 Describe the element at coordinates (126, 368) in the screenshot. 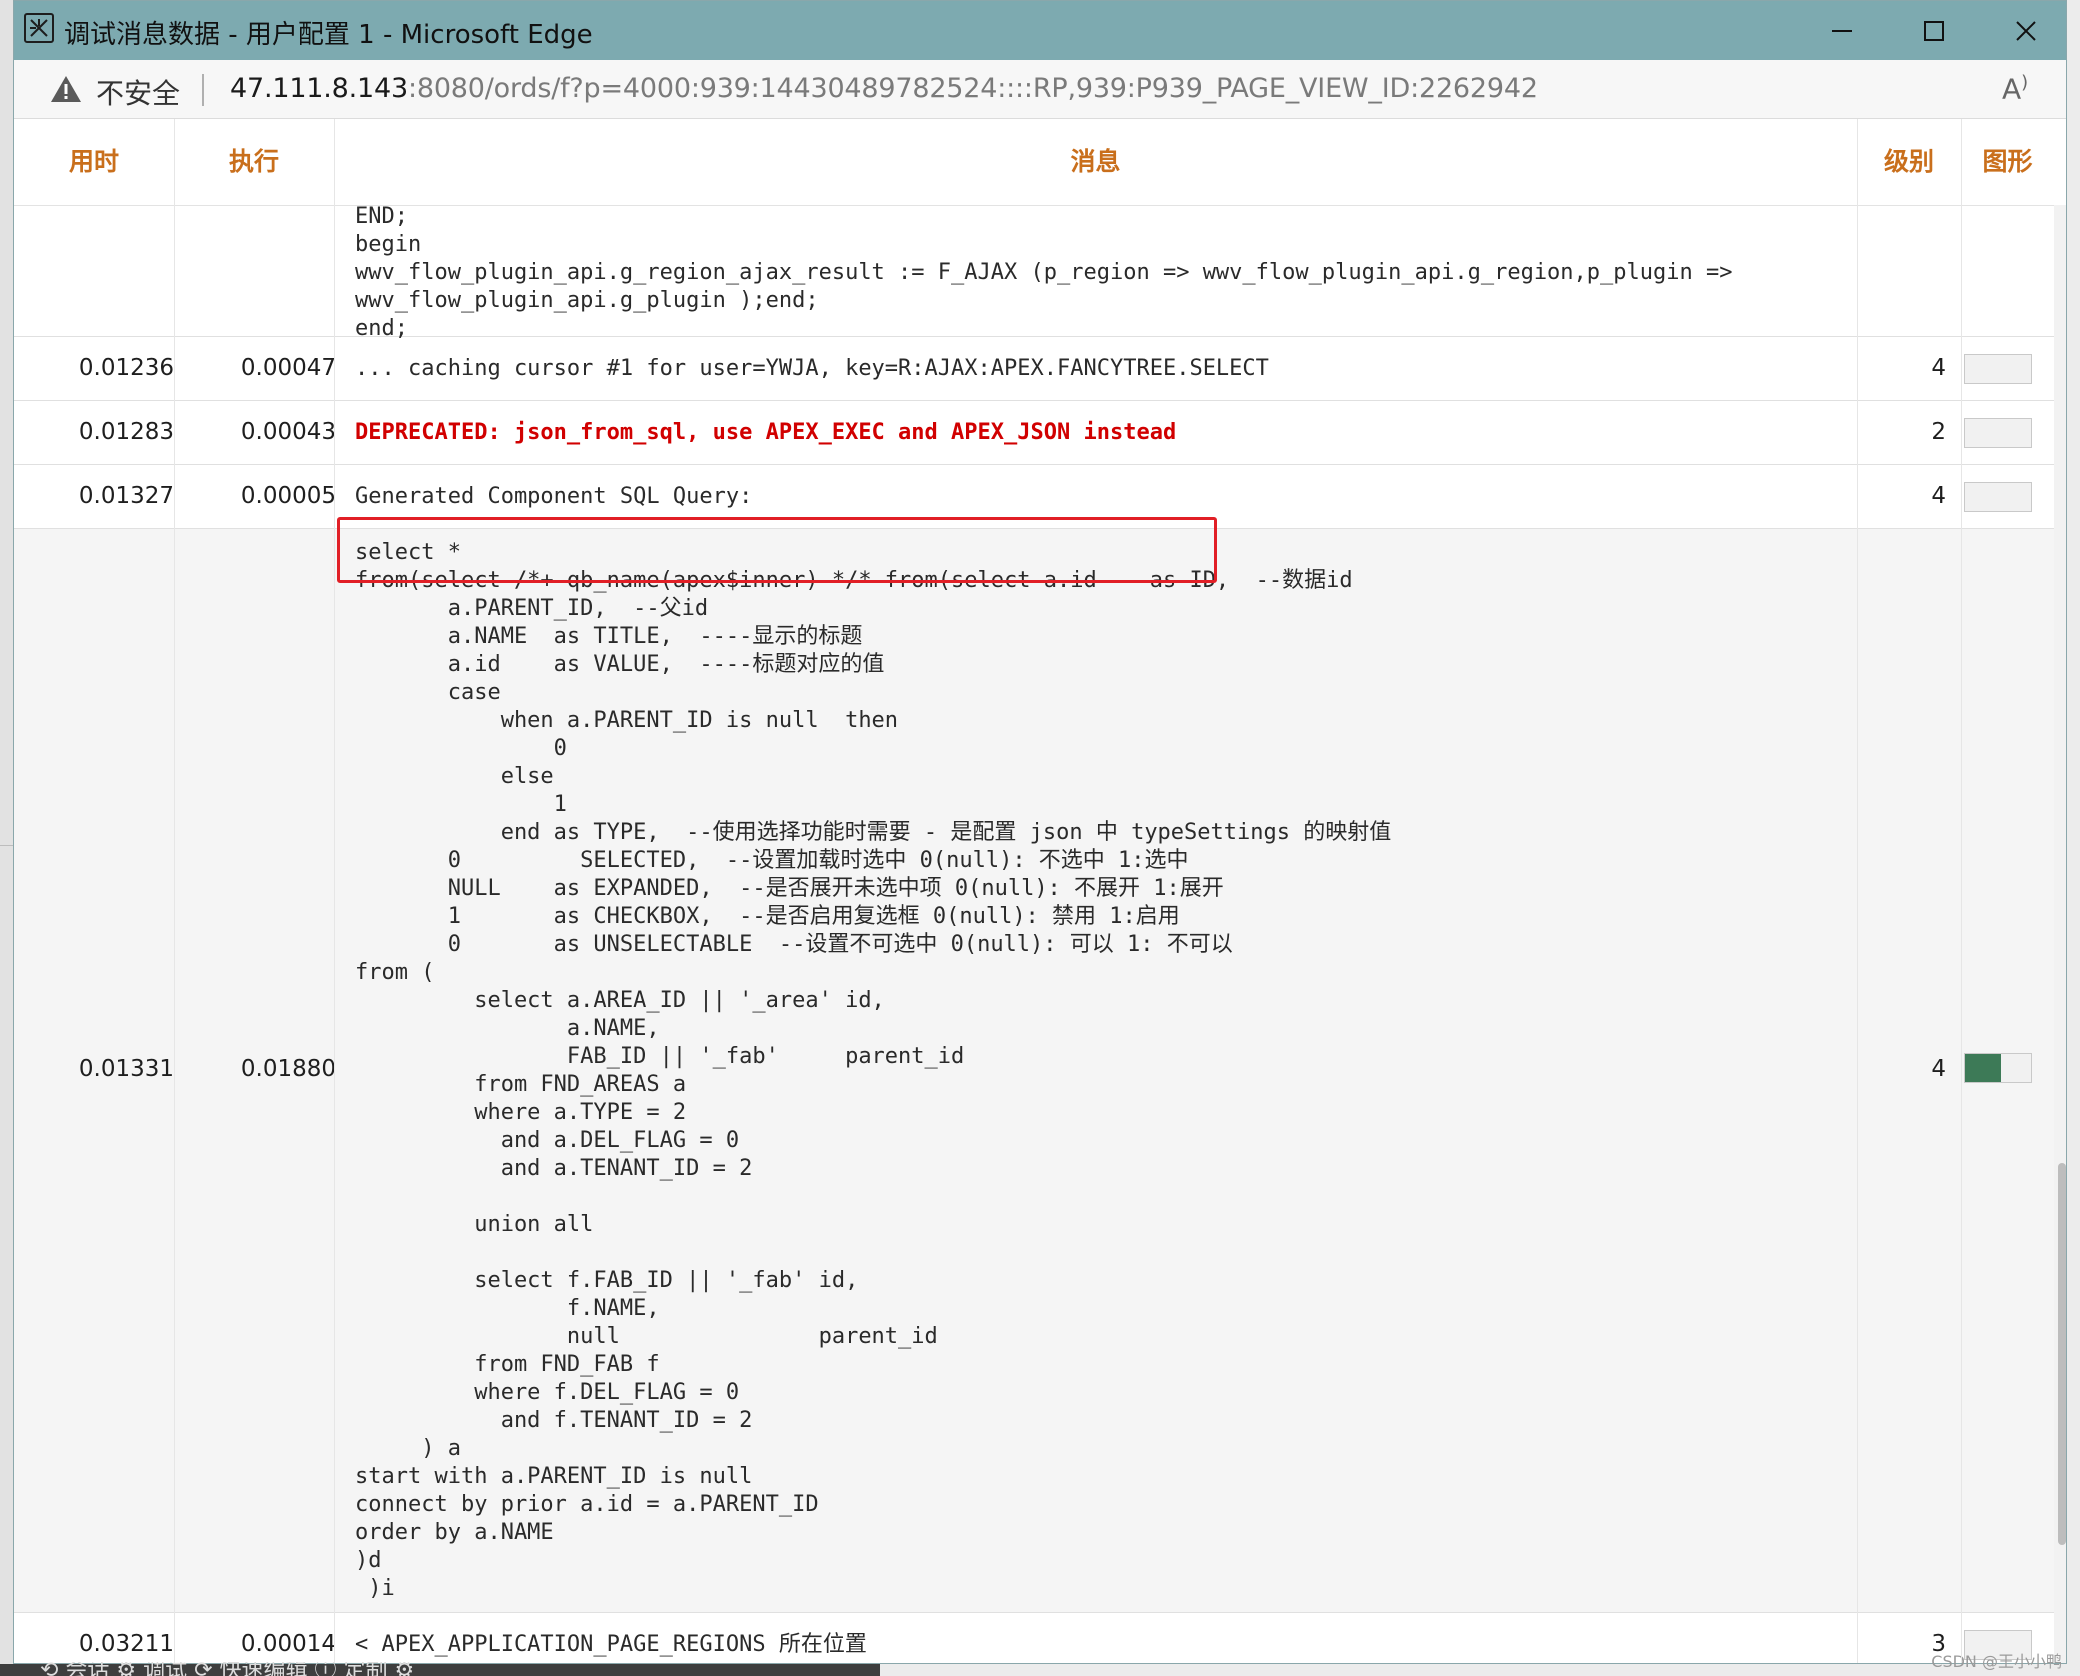

I see `elapsed-cell: 0.01236` at that location.